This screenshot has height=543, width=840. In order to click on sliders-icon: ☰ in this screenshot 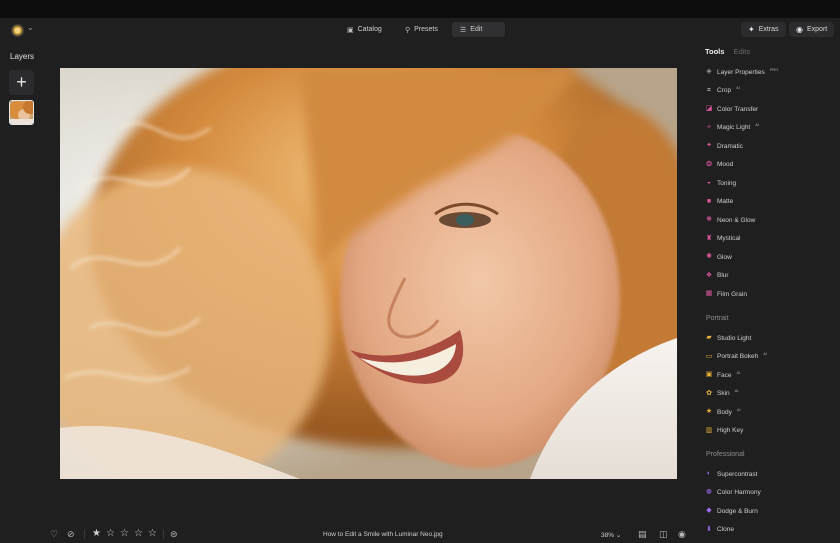, I will do `click(463, 30)`.